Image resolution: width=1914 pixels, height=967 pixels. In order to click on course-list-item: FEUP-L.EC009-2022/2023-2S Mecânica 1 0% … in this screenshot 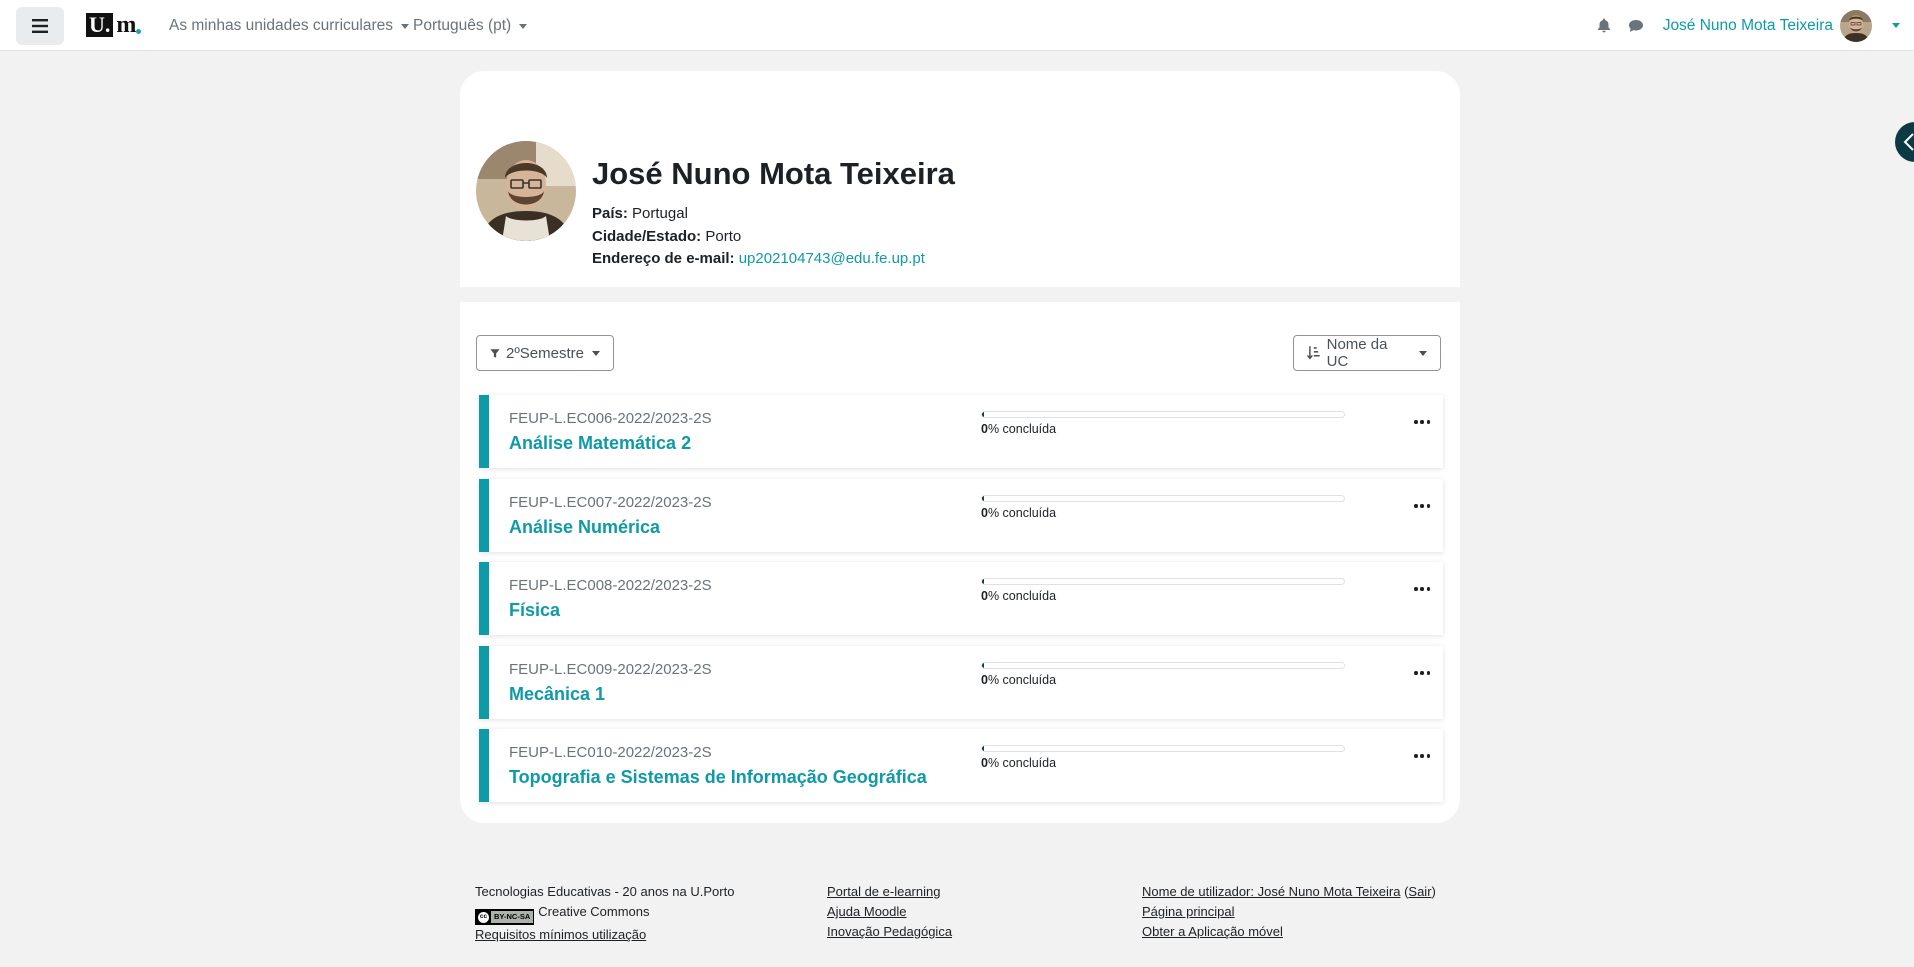, I will do `click(961, 682)`.